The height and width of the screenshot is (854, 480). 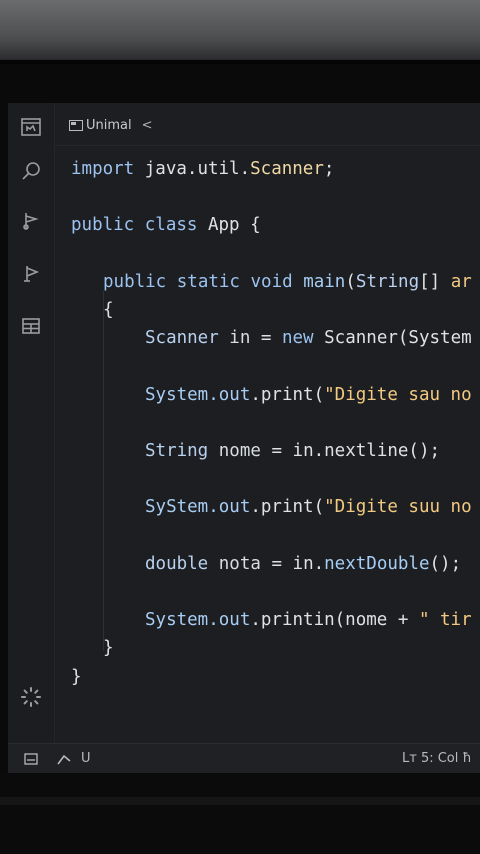 What do you see at coordinates (398, 338) in the screenshot?
I see `code-token: Scanner(System` at bounding box center [398, 338].